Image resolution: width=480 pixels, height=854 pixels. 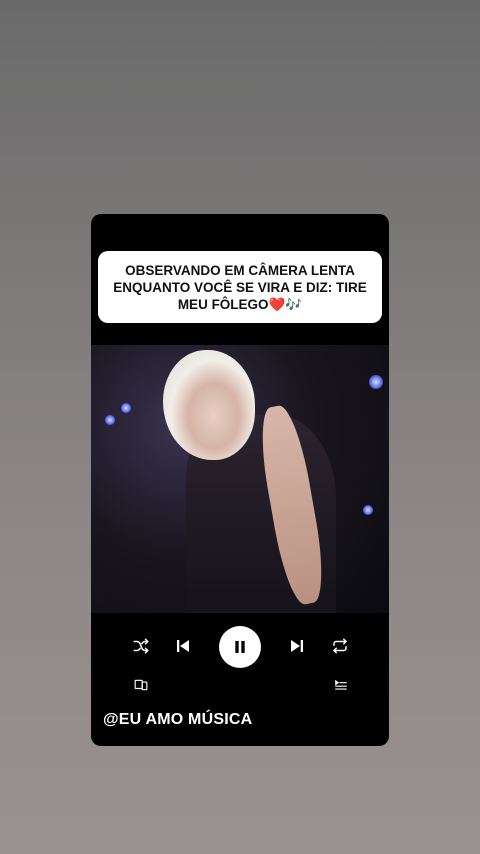 I want to click on skip-previous-icon, so click(x=183, y=646).